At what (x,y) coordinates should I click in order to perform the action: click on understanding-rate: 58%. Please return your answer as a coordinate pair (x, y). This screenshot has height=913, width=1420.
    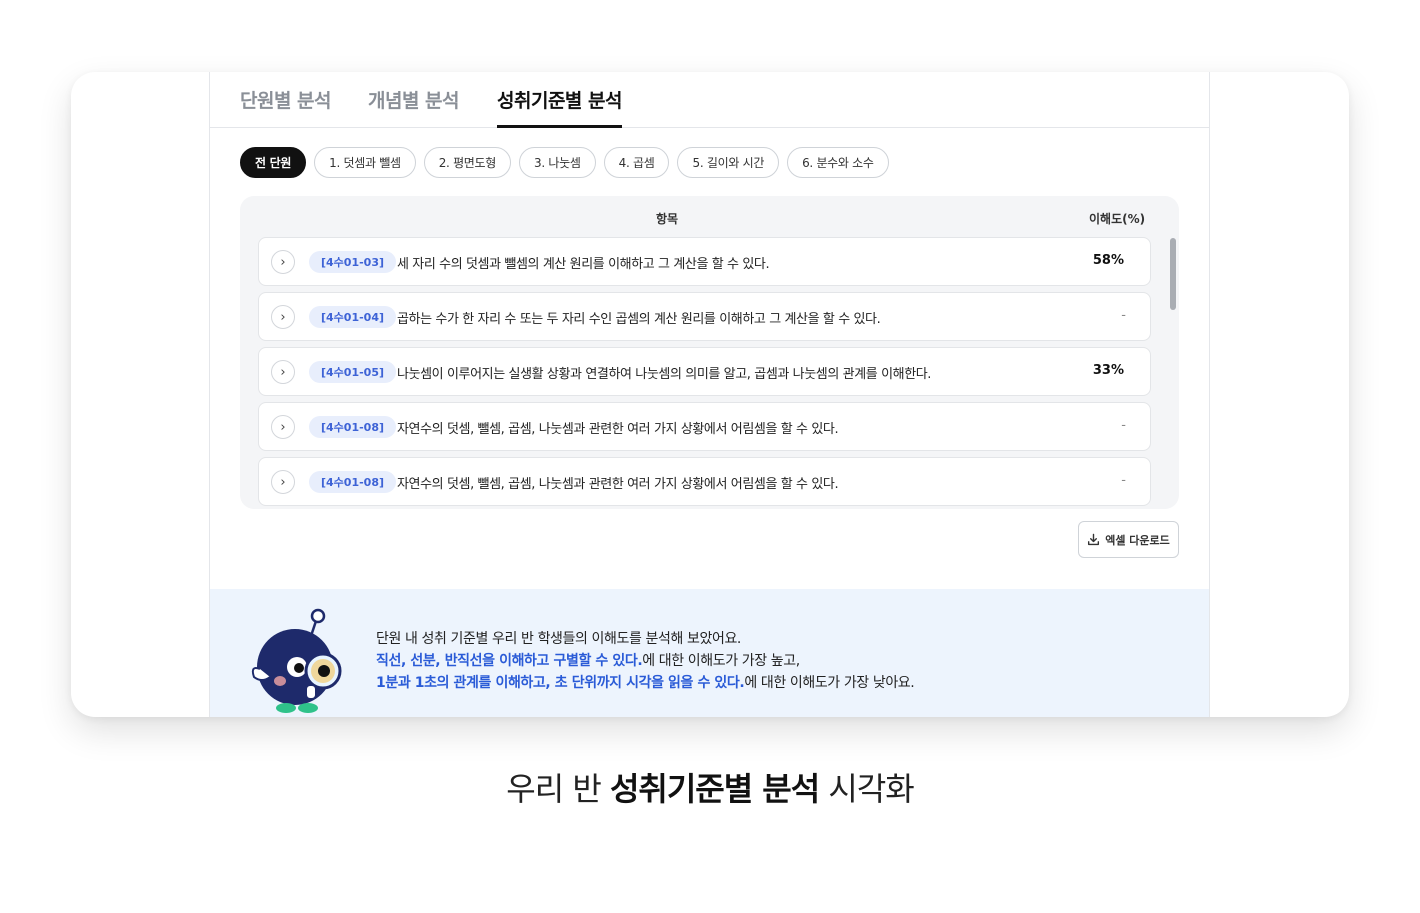
    Looking at the image, I should click on (1108, 260).